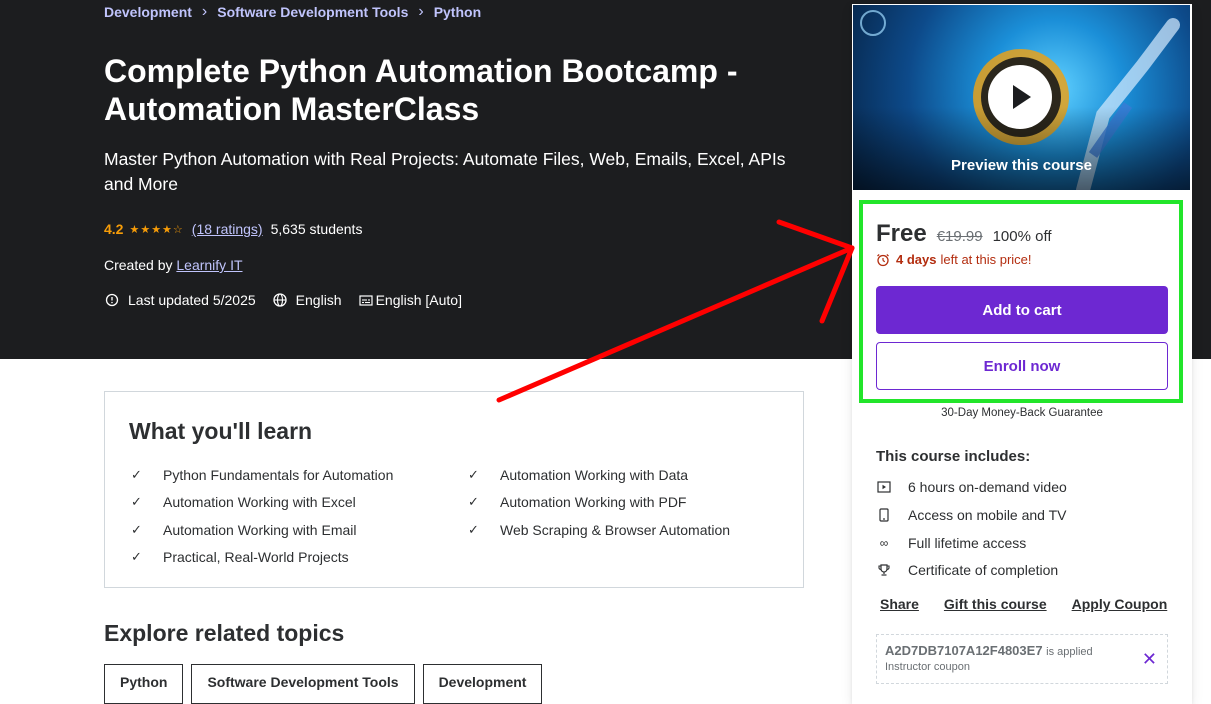 This screenshot has height=704, width=1211. Describe the element at coordinates (260, 530) in the screenshot. I see `learn-item-text: Automation Working with Email` at that location.